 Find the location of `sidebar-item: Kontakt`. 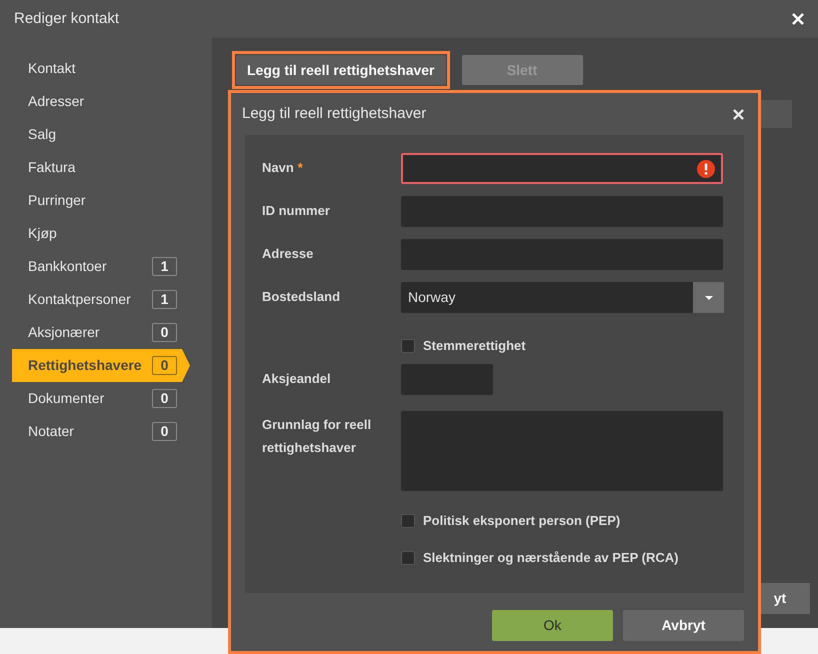

sidebar-item: Kontakt is located at coordinates (101, 68).